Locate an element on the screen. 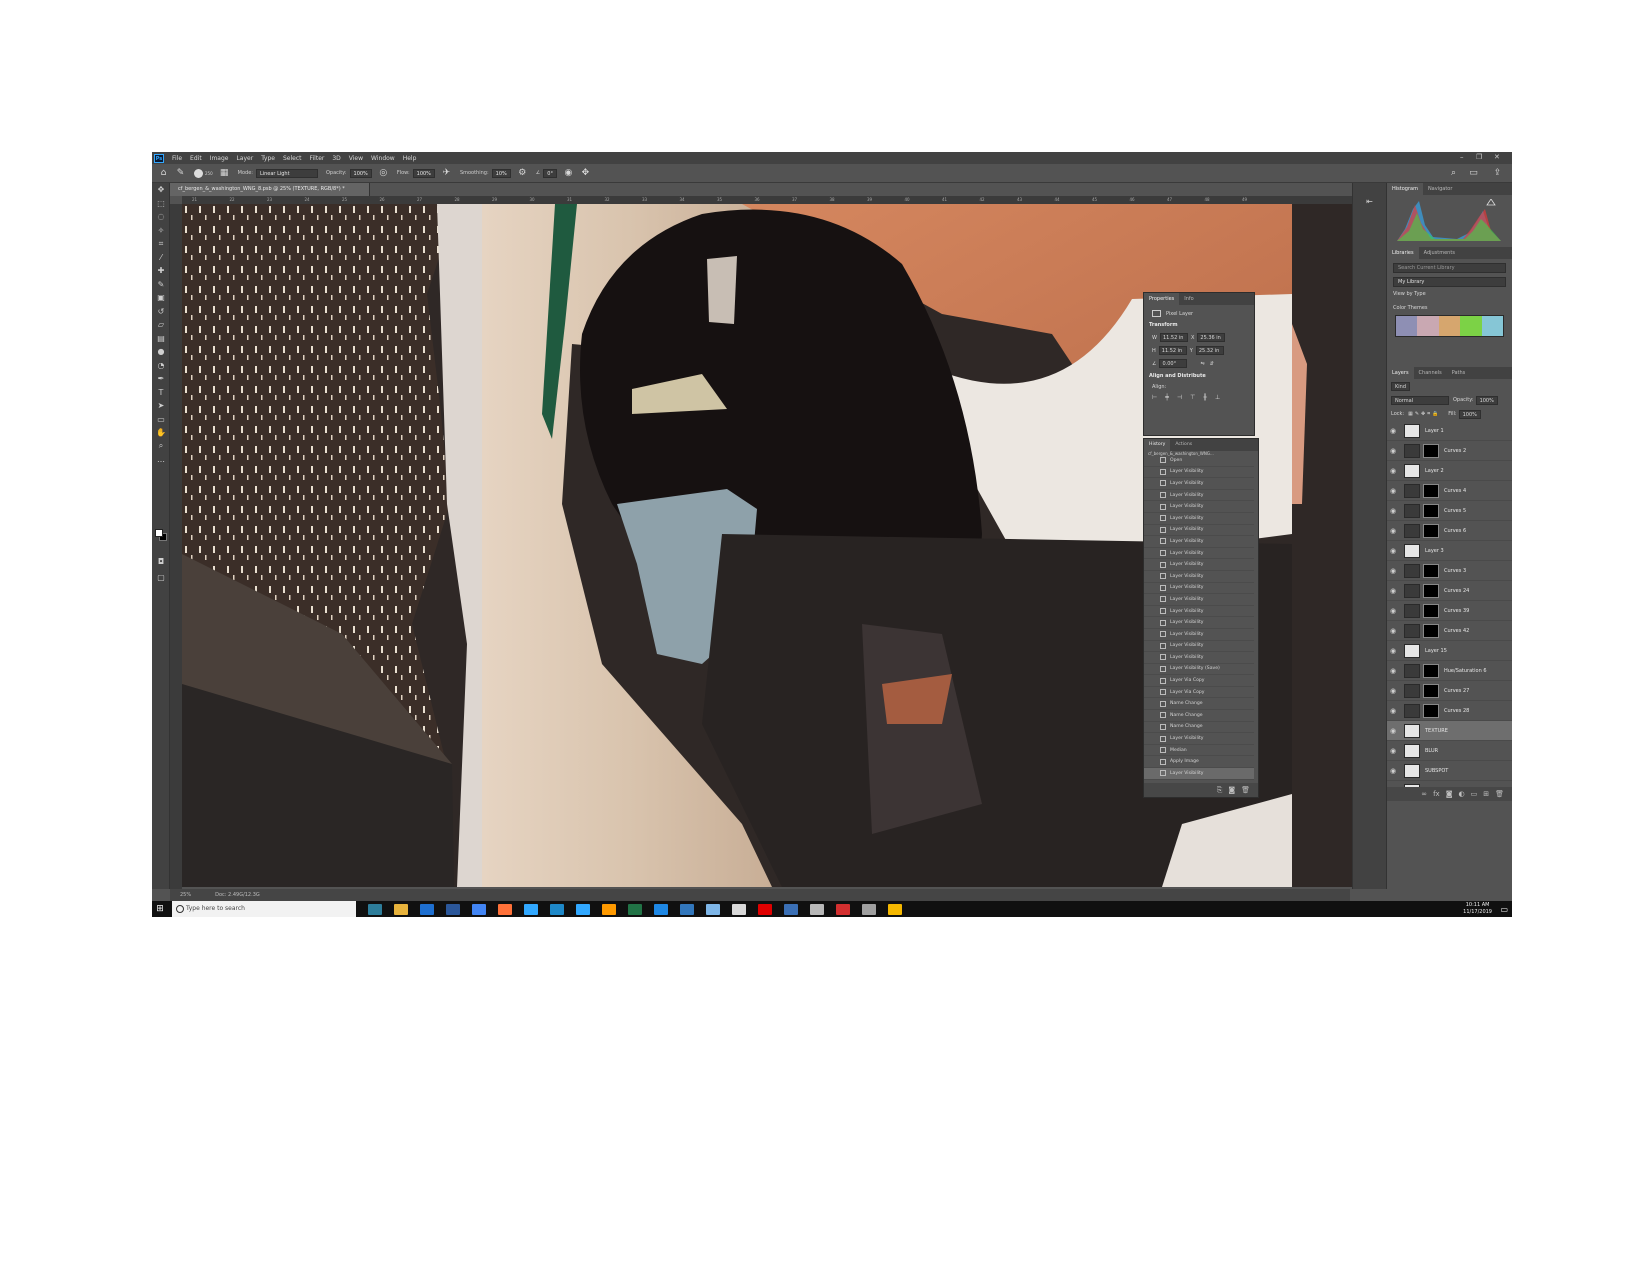  minimize-icon: – is located at coordinates (1462, 157).